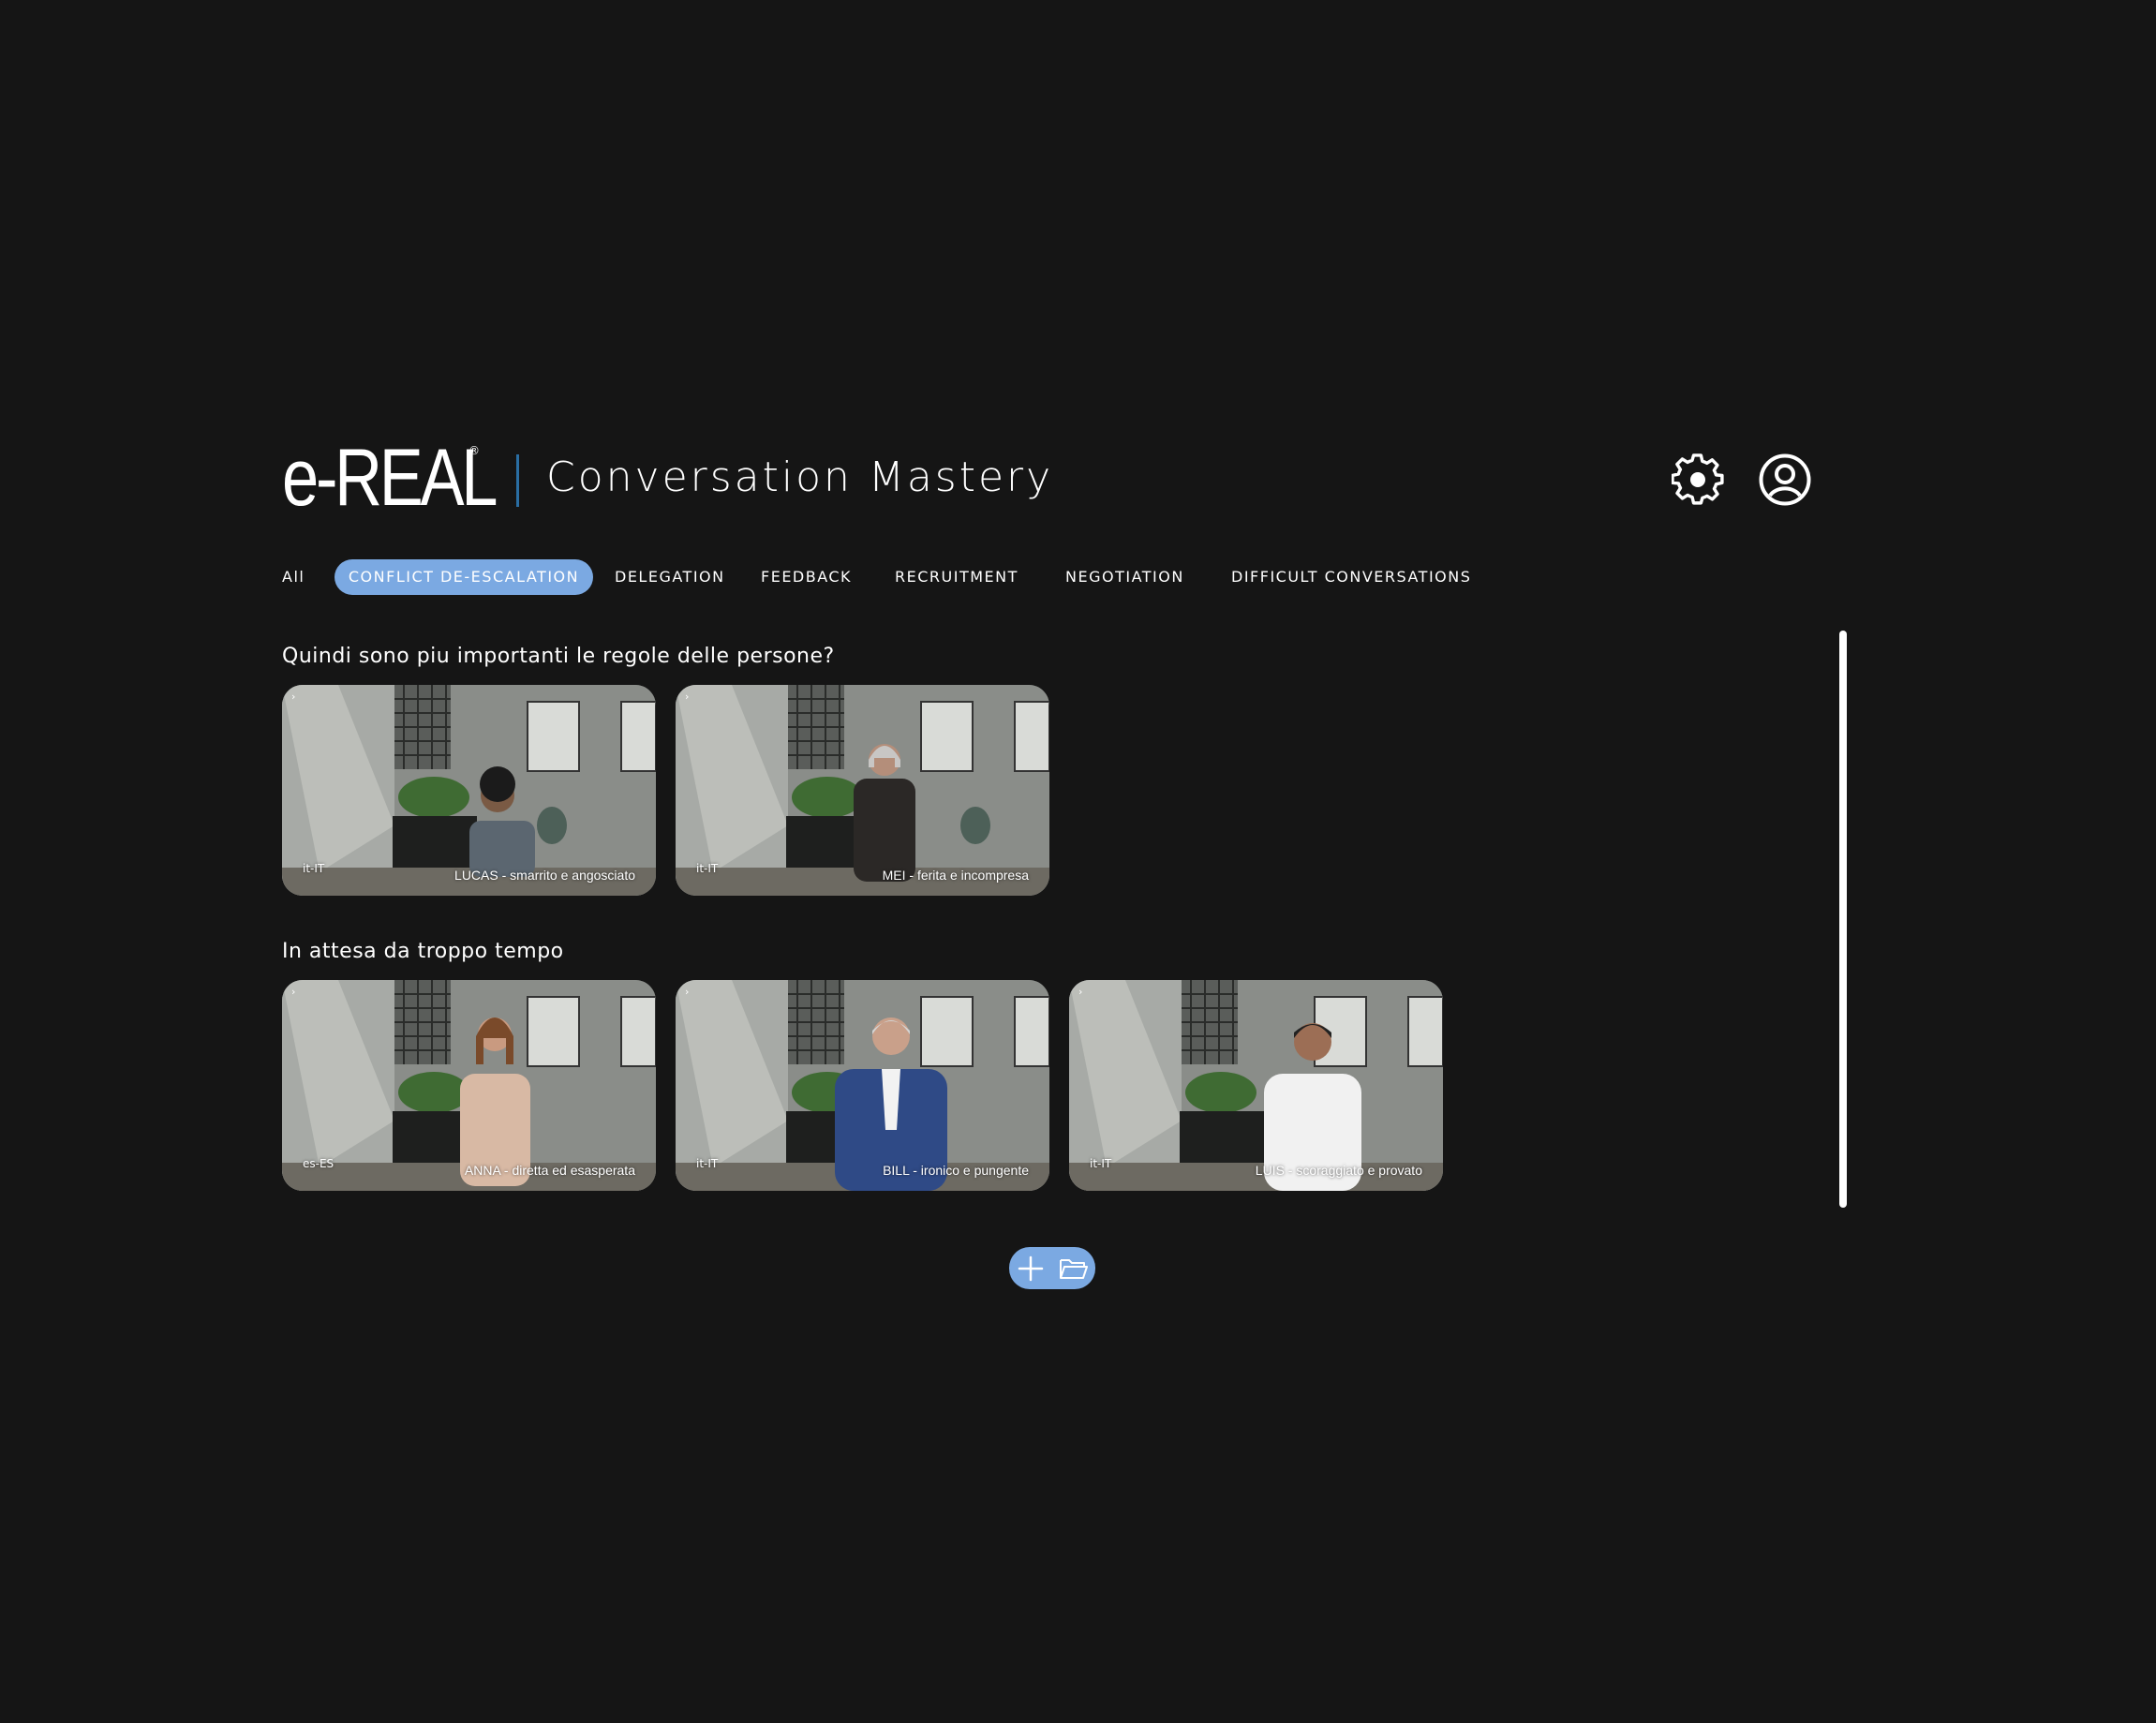  I want to click on logo-registered-mark: ®, so click(474, 450).